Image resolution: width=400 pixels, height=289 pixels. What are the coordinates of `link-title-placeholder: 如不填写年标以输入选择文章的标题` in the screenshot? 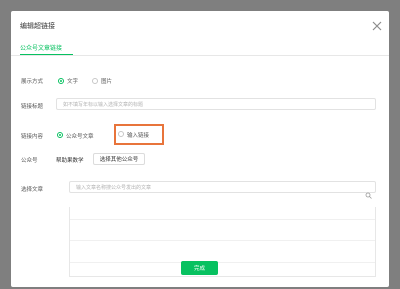 It's located at (103, 105).